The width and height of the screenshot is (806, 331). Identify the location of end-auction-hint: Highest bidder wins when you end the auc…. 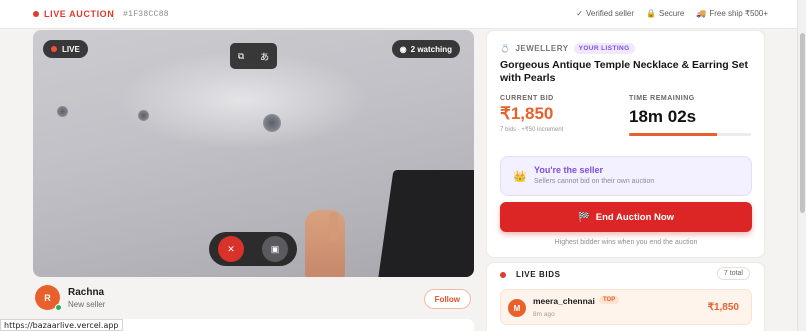
(626, 242).